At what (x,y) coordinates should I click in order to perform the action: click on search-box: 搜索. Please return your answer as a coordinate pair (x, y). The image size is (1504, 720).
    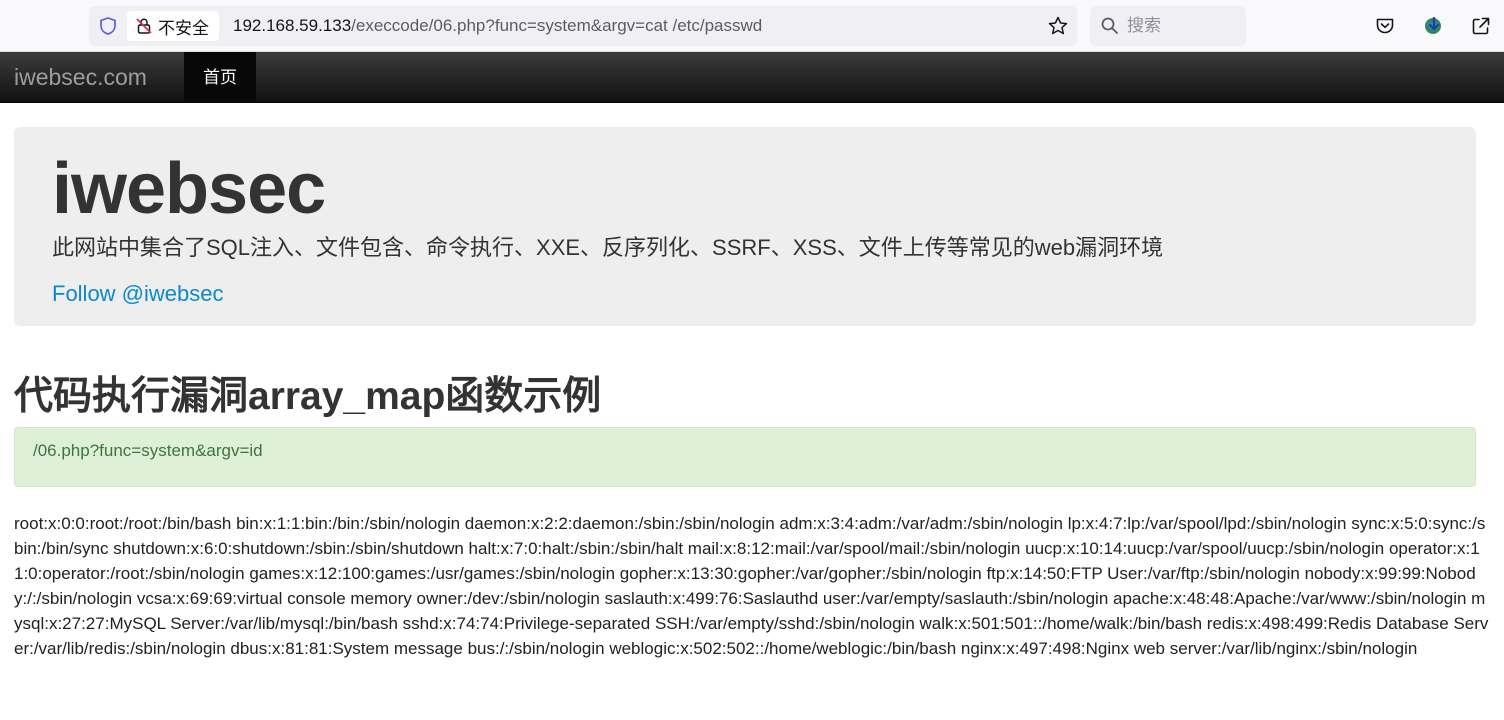
    Looking at the image, I should click on (1168, 26).